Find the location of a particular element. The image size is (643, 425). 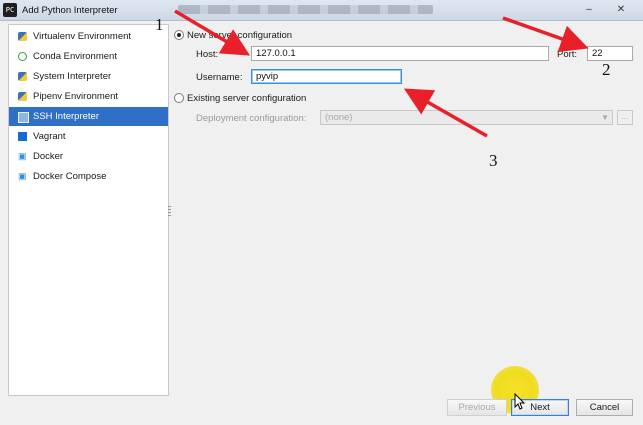

annotation-number-2: 2 is located at coordinates (606, 69).